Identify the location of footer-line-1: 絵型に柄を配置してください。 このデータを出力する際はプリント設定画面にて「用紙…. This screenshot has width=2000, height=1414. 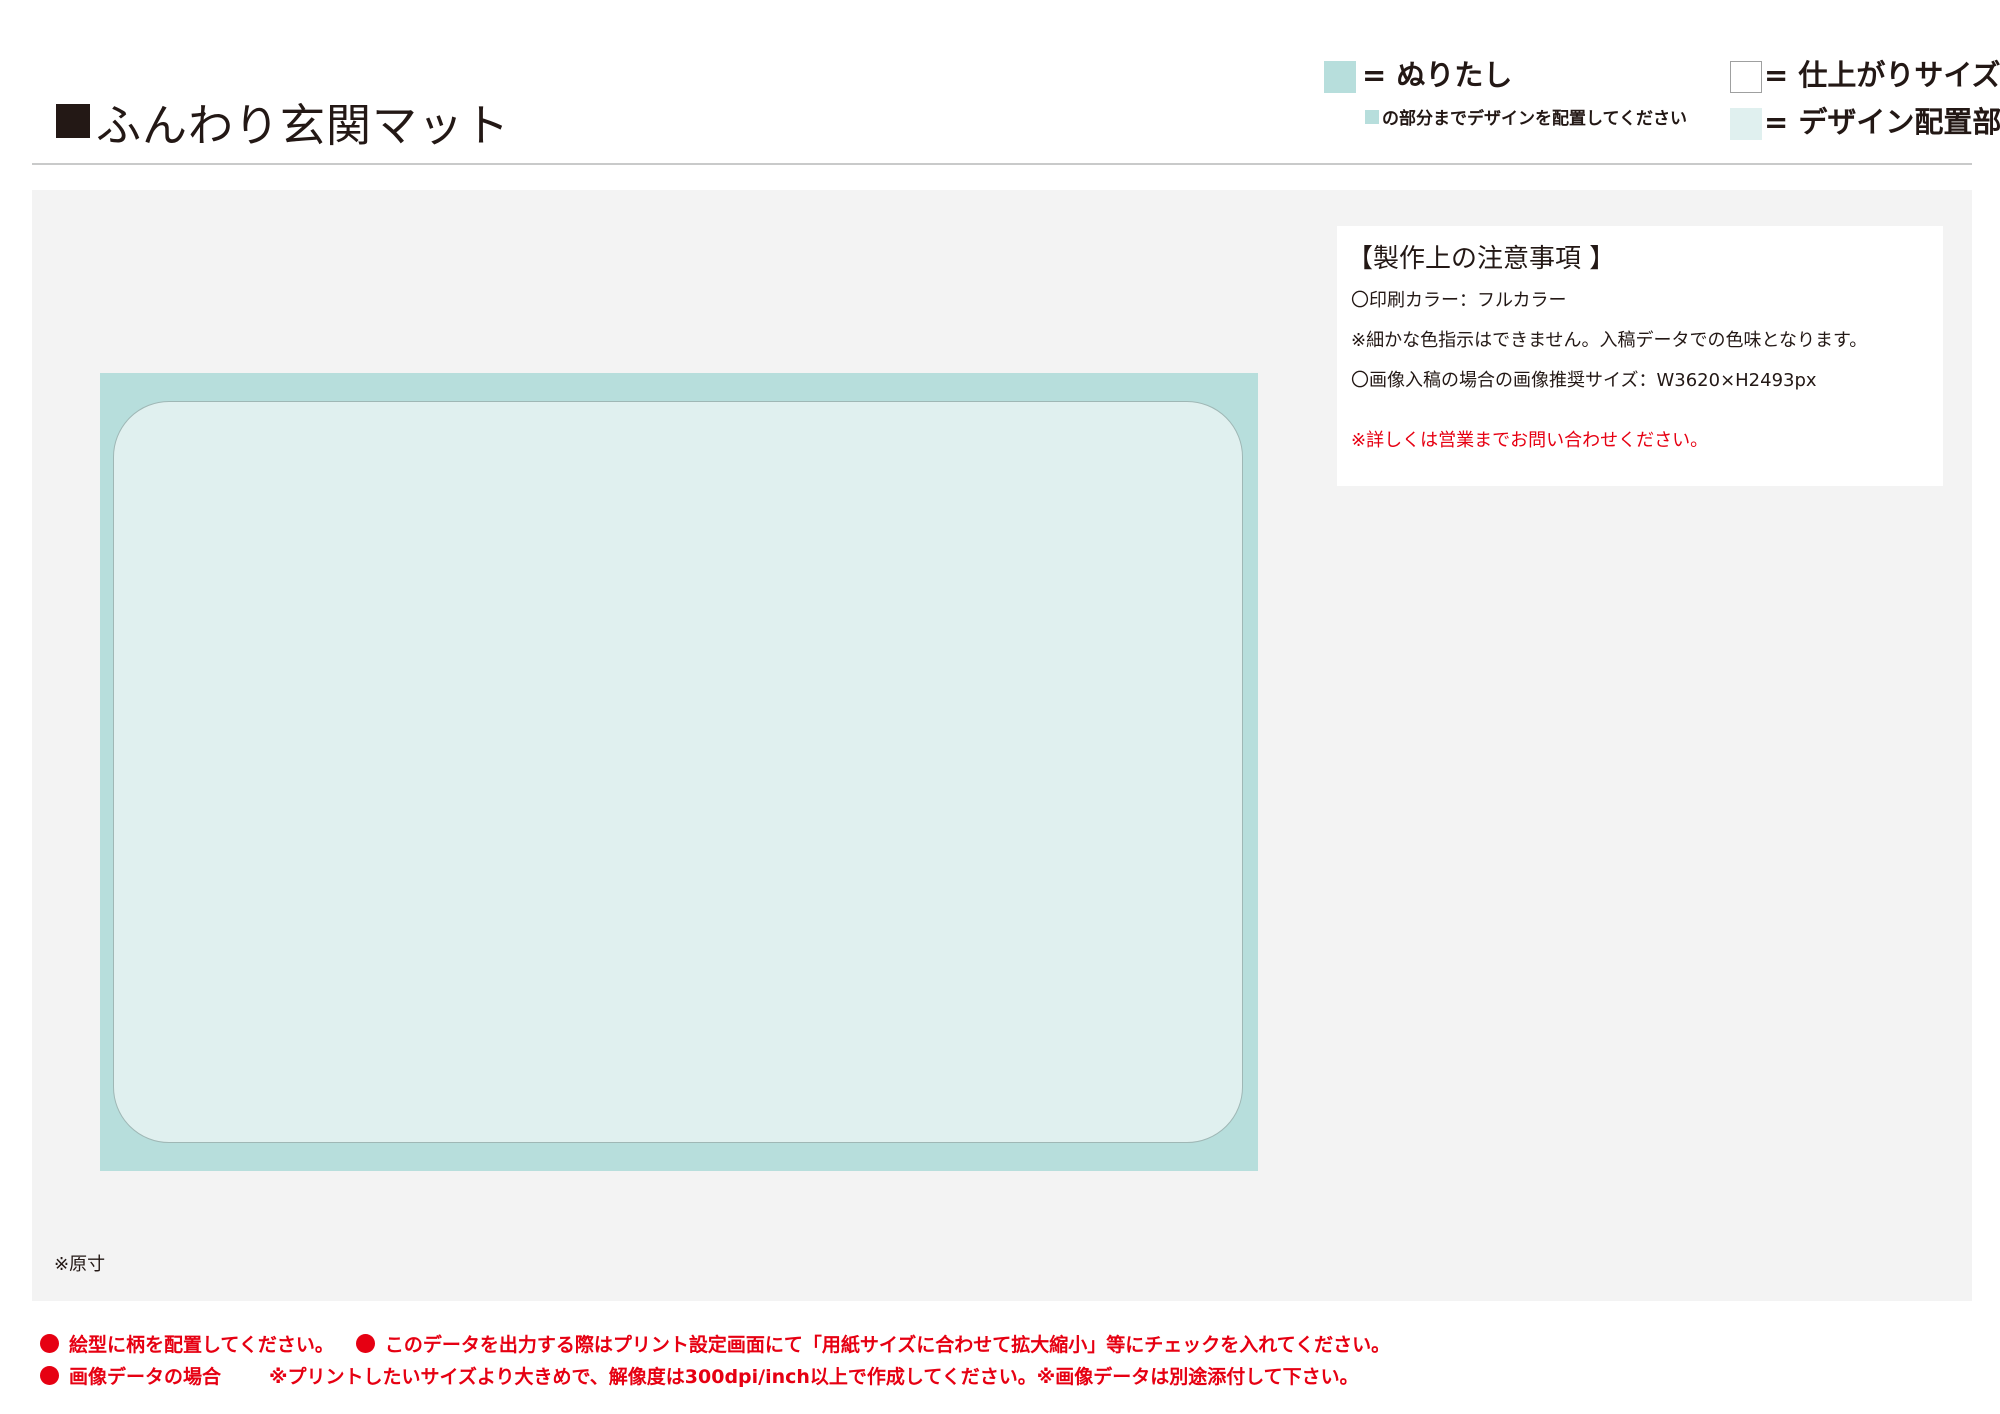
(715, 1343).